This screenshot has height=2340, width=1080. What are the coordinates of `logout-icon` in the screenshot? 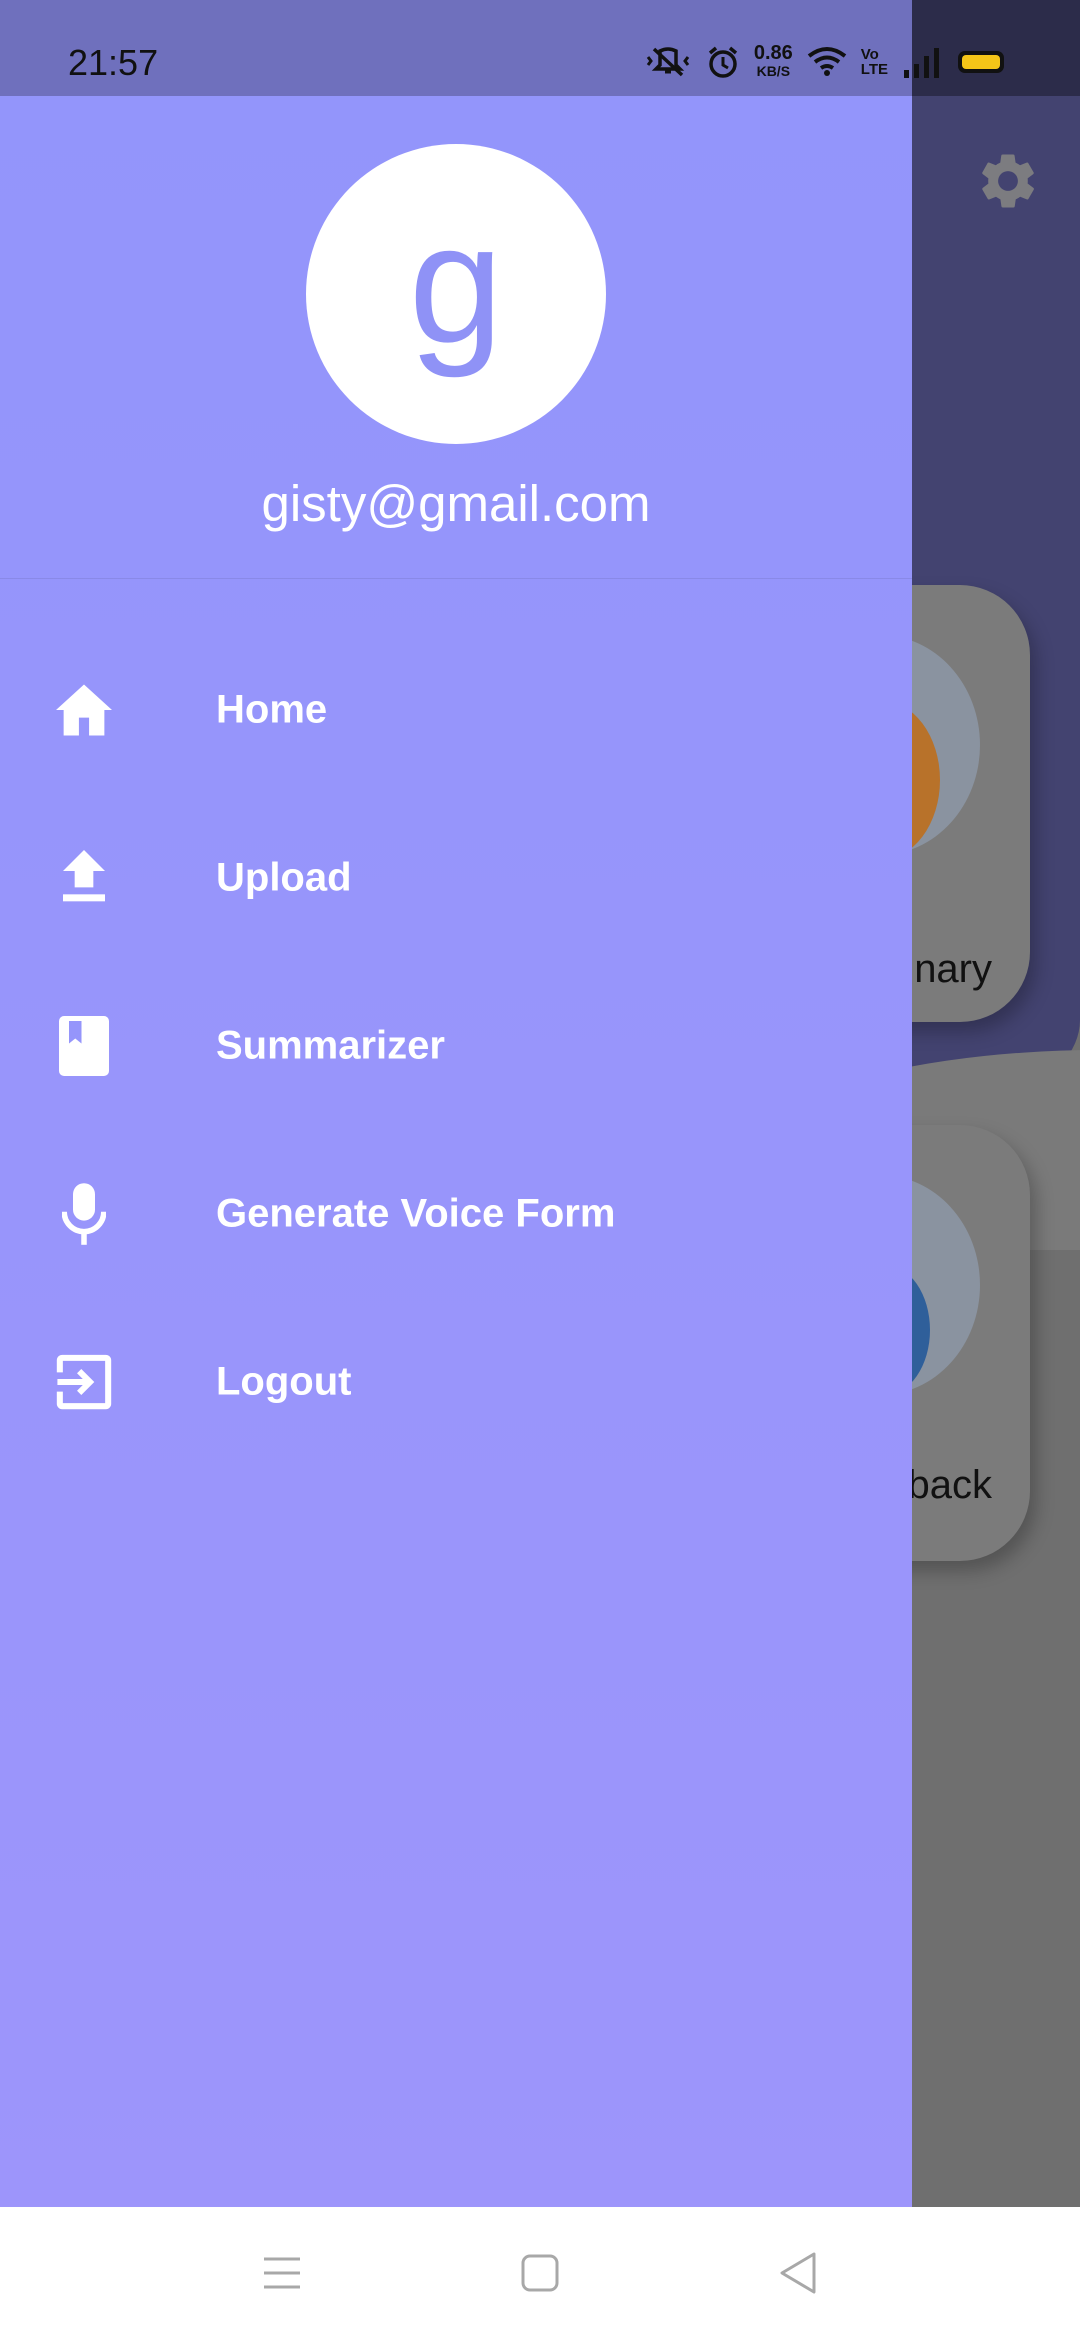 It's located at (84, 1382).